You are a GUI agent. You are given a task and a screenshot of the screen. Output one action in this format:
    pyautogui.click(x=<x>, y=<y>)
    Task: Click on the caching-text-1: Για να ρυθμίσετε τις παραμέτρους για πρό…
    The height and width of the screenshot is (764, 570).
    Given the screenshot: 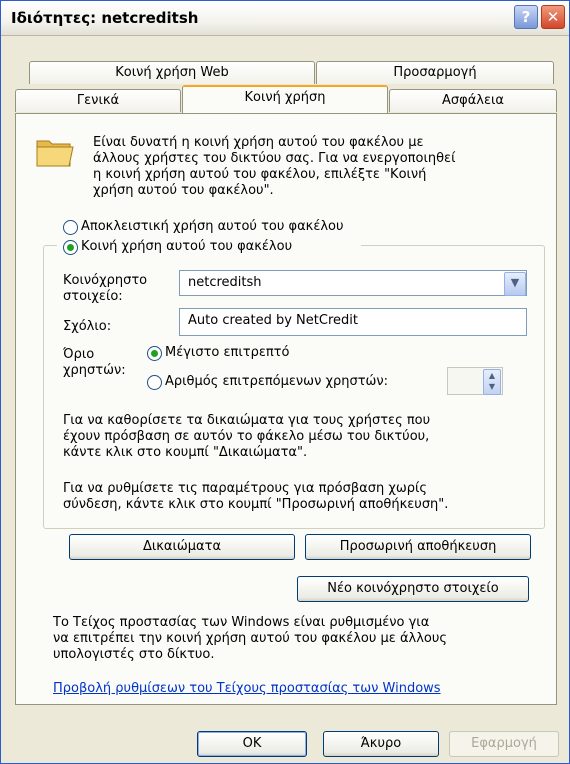 What is the action you would take?
    pyautogui.click(x=245, y=488)
    